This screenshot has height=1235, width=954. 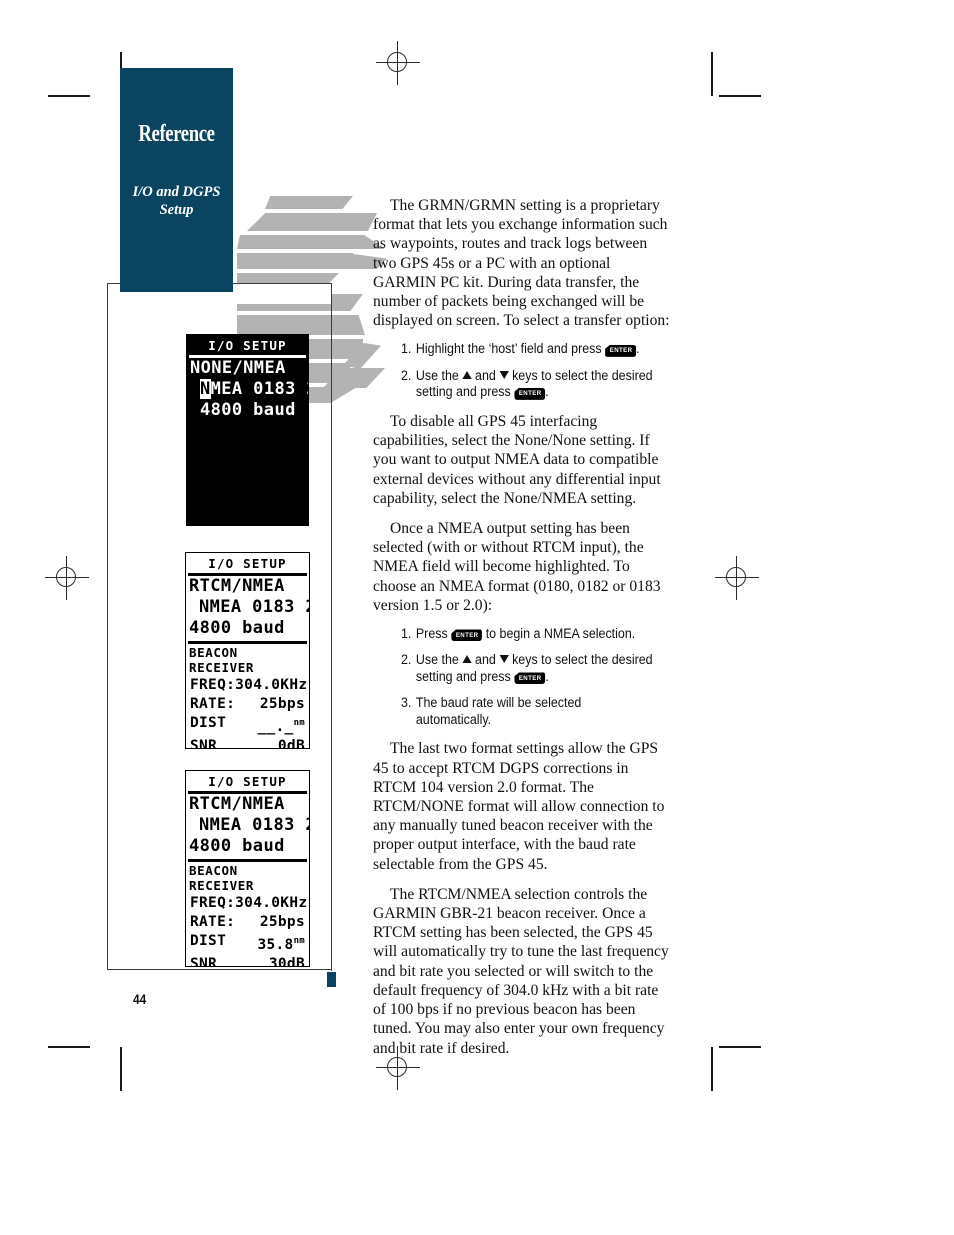 I want to click on registration-mark-top, so click(x=398, y=63).